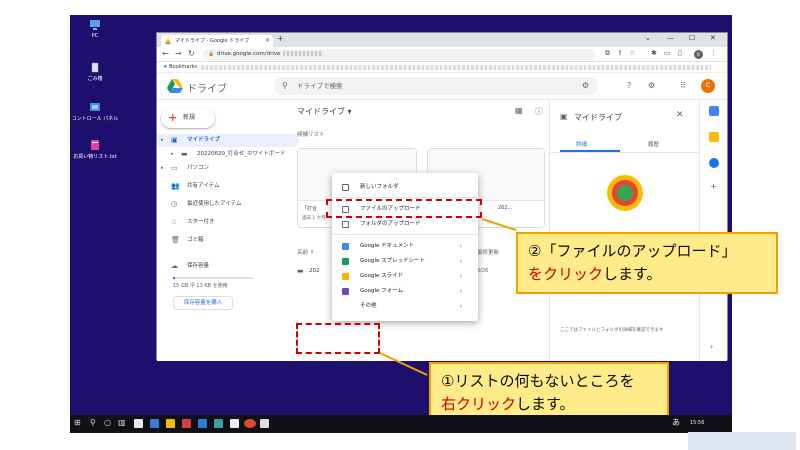 This screenshot has width=800, height=450. Describe the element at coordinates (228, 240) in the screenshot. I see `sidebar-item-trash: 🗑 ゴミ箱` at that location.